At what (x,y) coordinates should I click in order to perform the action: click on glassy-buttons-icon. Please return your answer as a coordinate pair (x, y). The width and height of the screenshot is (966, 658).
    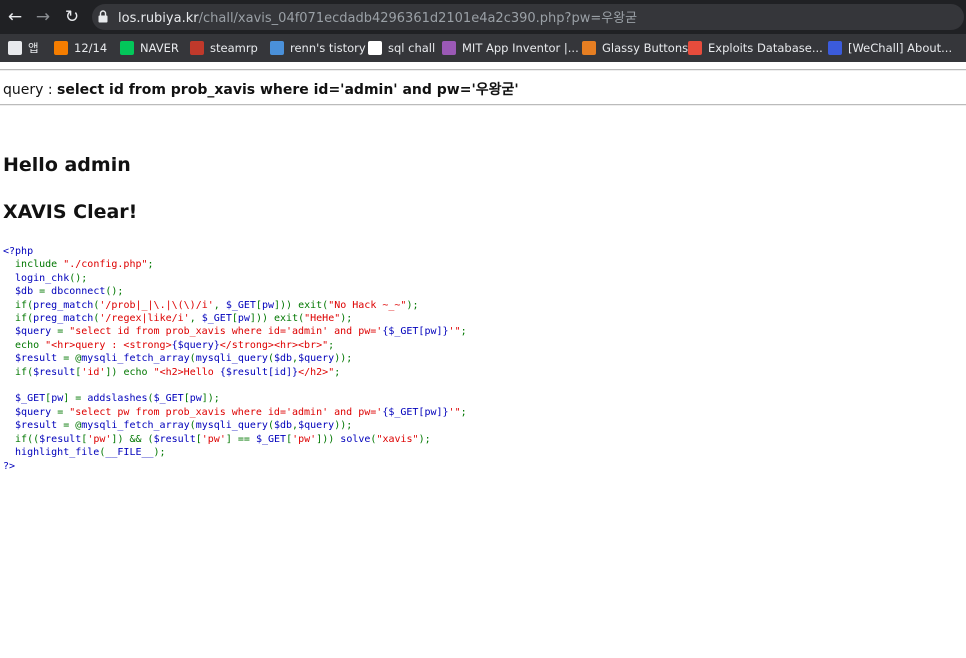
    Looking at the image, I should click on (589, 48).